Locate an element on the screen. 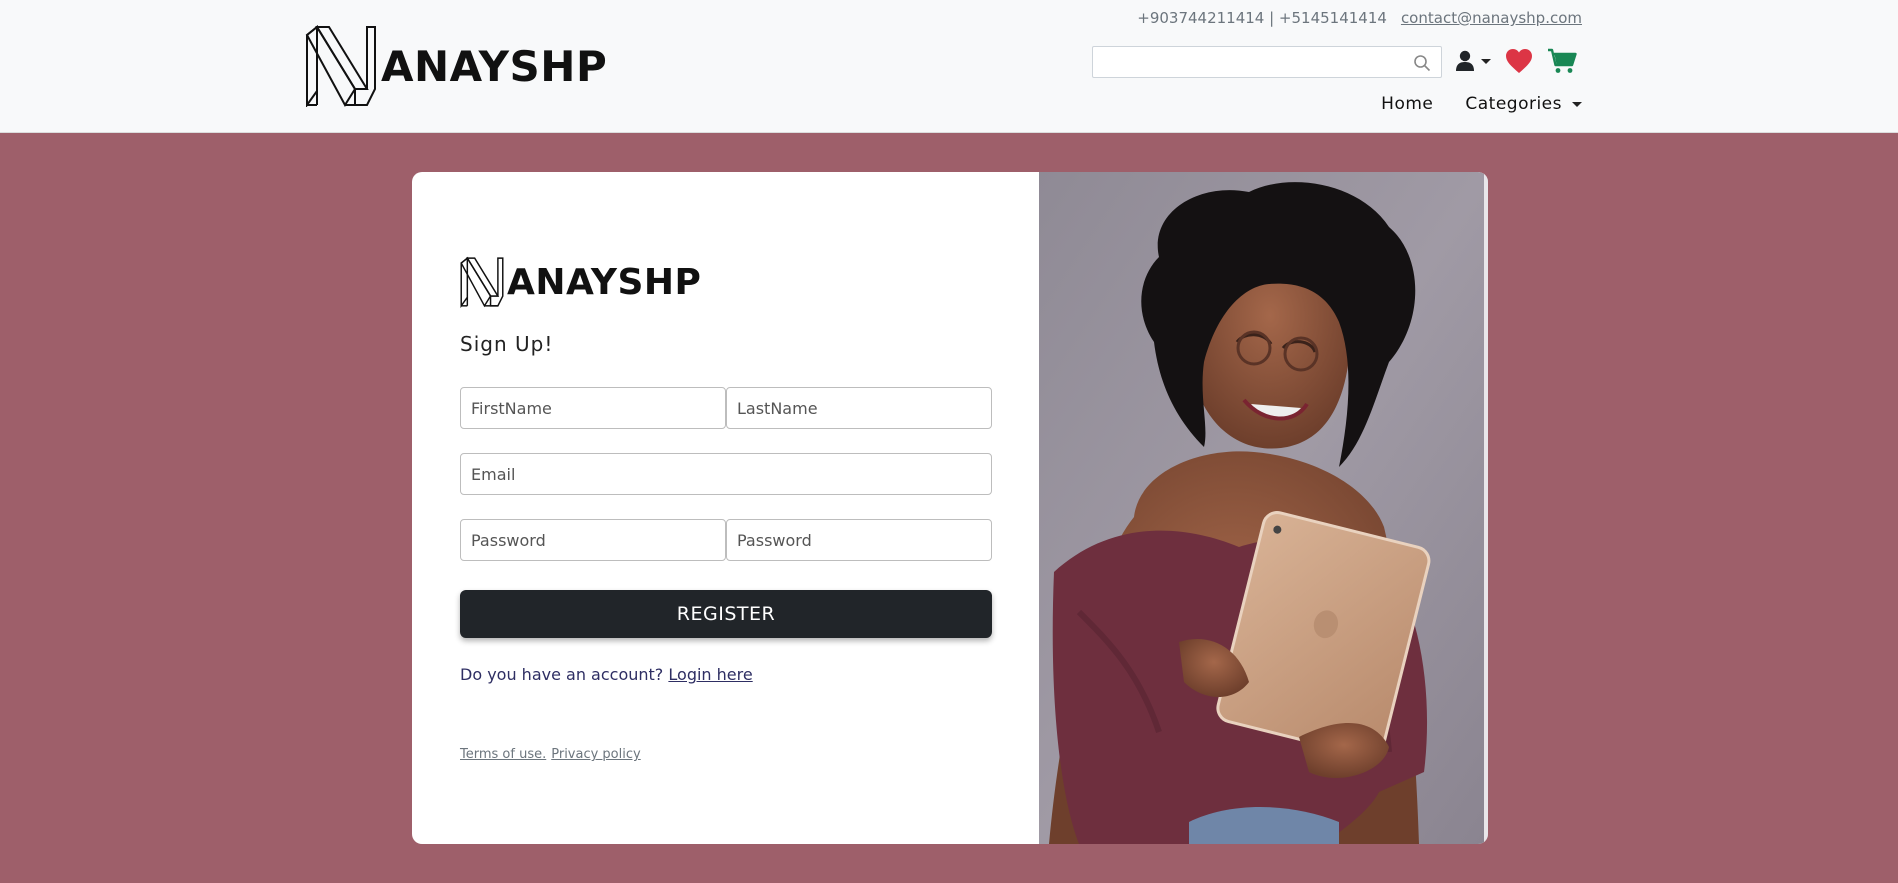 The image size is (1898, 883). site-logo: ANAYSHP is located at coordinates (456, 66).